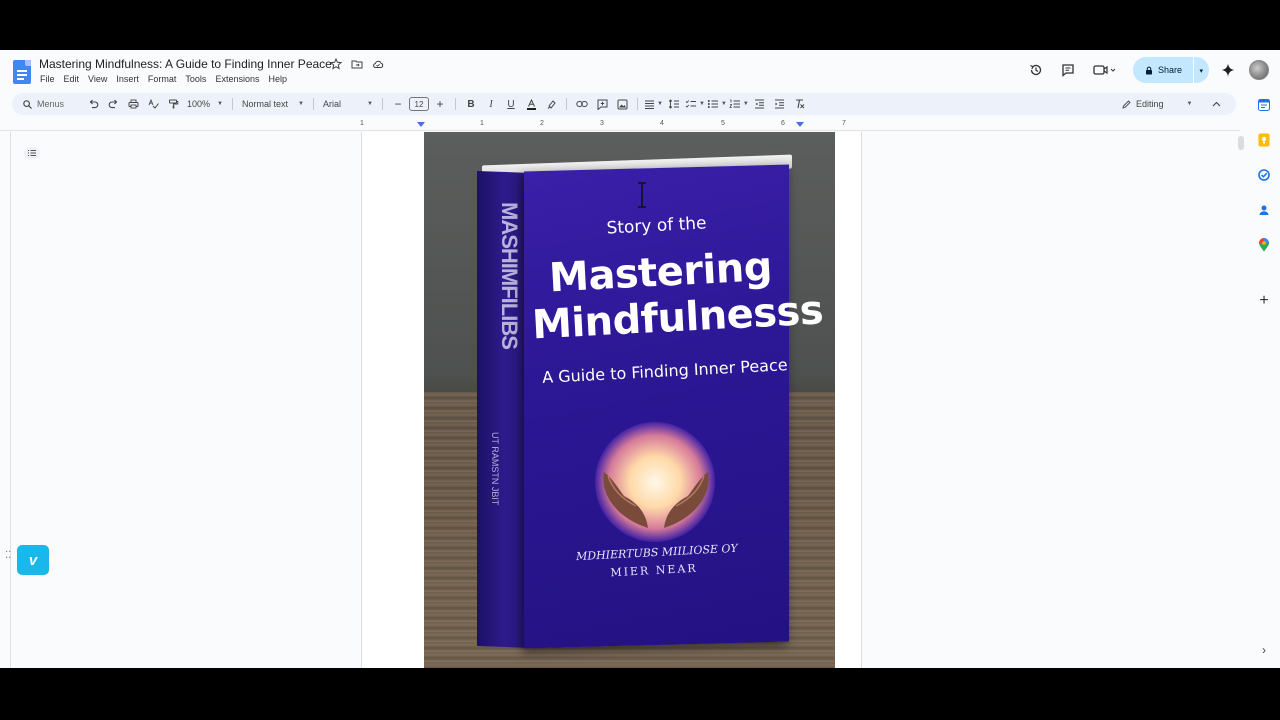 The image size is (1280, 720). Describe the element at coordinates (717, 104) in the screenshot. I see `bulleted-list-icon: ▼` at that location.